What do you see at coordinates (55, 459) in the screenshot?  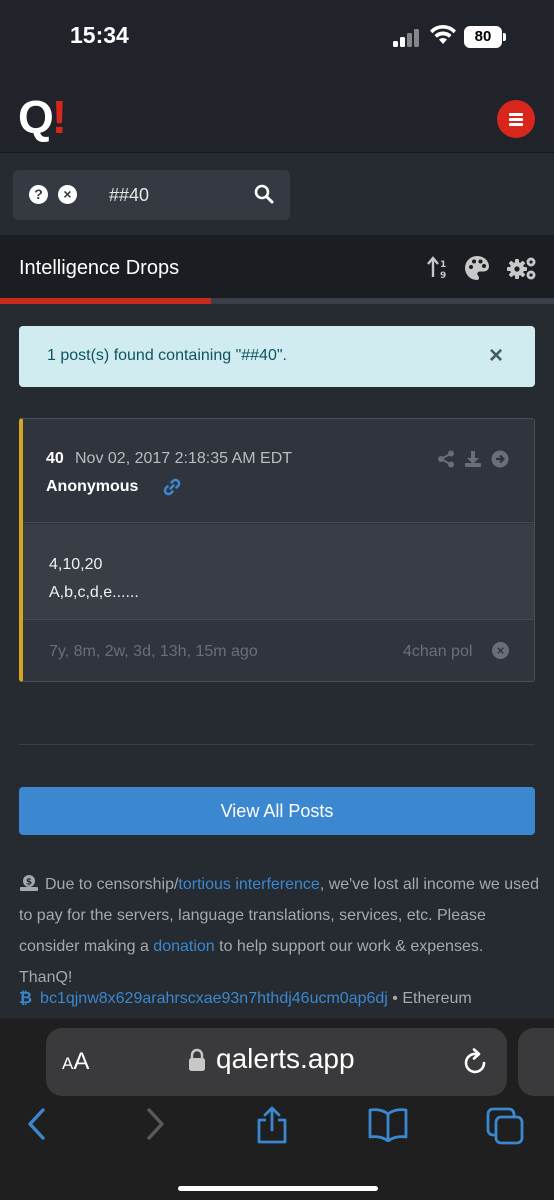 I see `post-number: 40` at bounding box center [55, 459].